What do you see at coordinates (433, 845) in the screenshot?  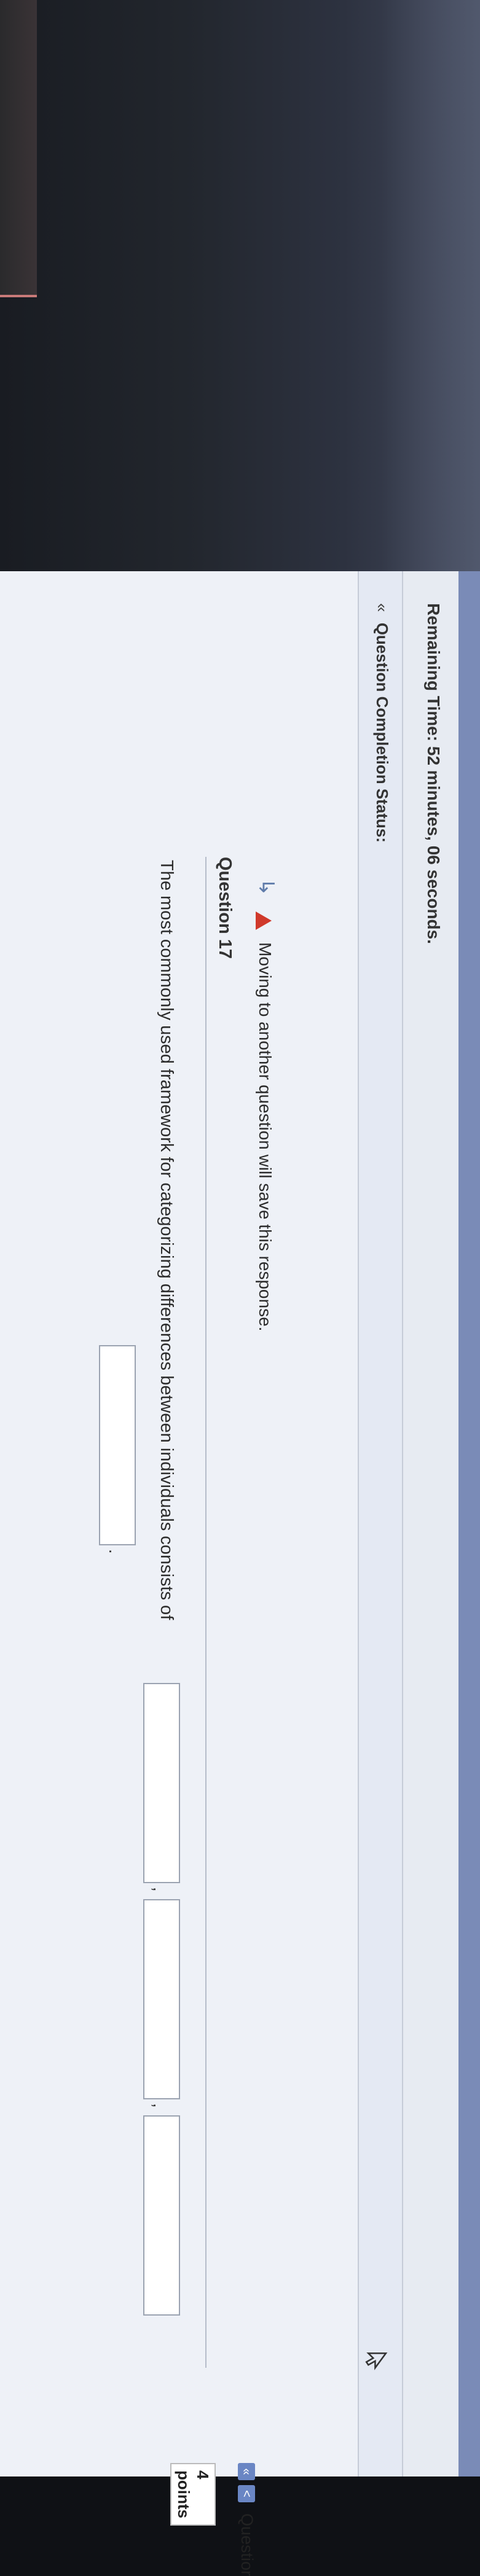 I see `remaining-time-value: 52 minutes, 06 seconds.` at bounding box center [433, 845].